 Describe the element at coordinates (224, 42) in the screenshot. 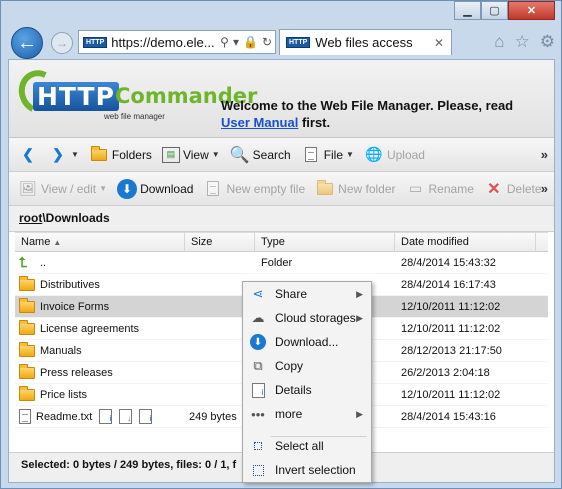

I see `search-icon: ⚲` at that location.